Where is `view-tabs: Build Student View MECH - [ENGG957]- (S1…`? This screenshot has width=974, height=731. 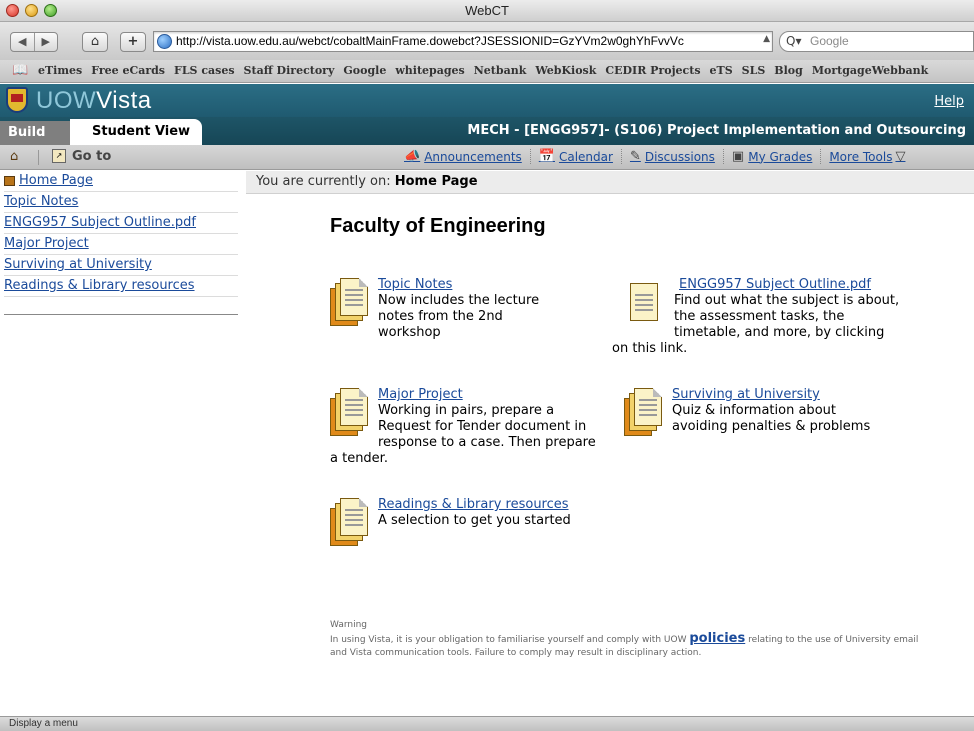
view-tabs: Build Student View MECH - [ENGG957]- (S1… is located at coordinates (487, 131).